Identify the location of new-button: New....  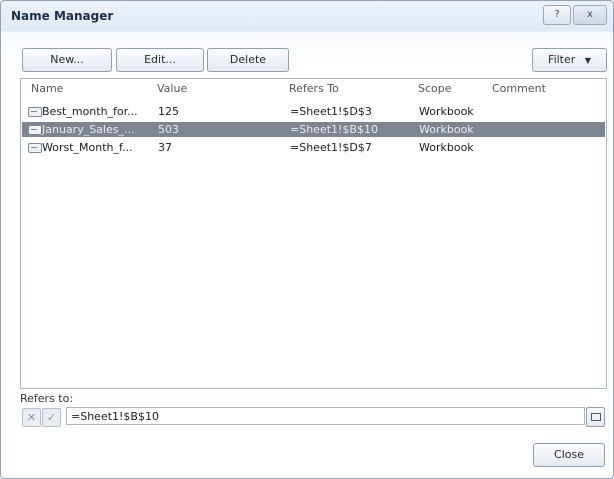
(67, 60).